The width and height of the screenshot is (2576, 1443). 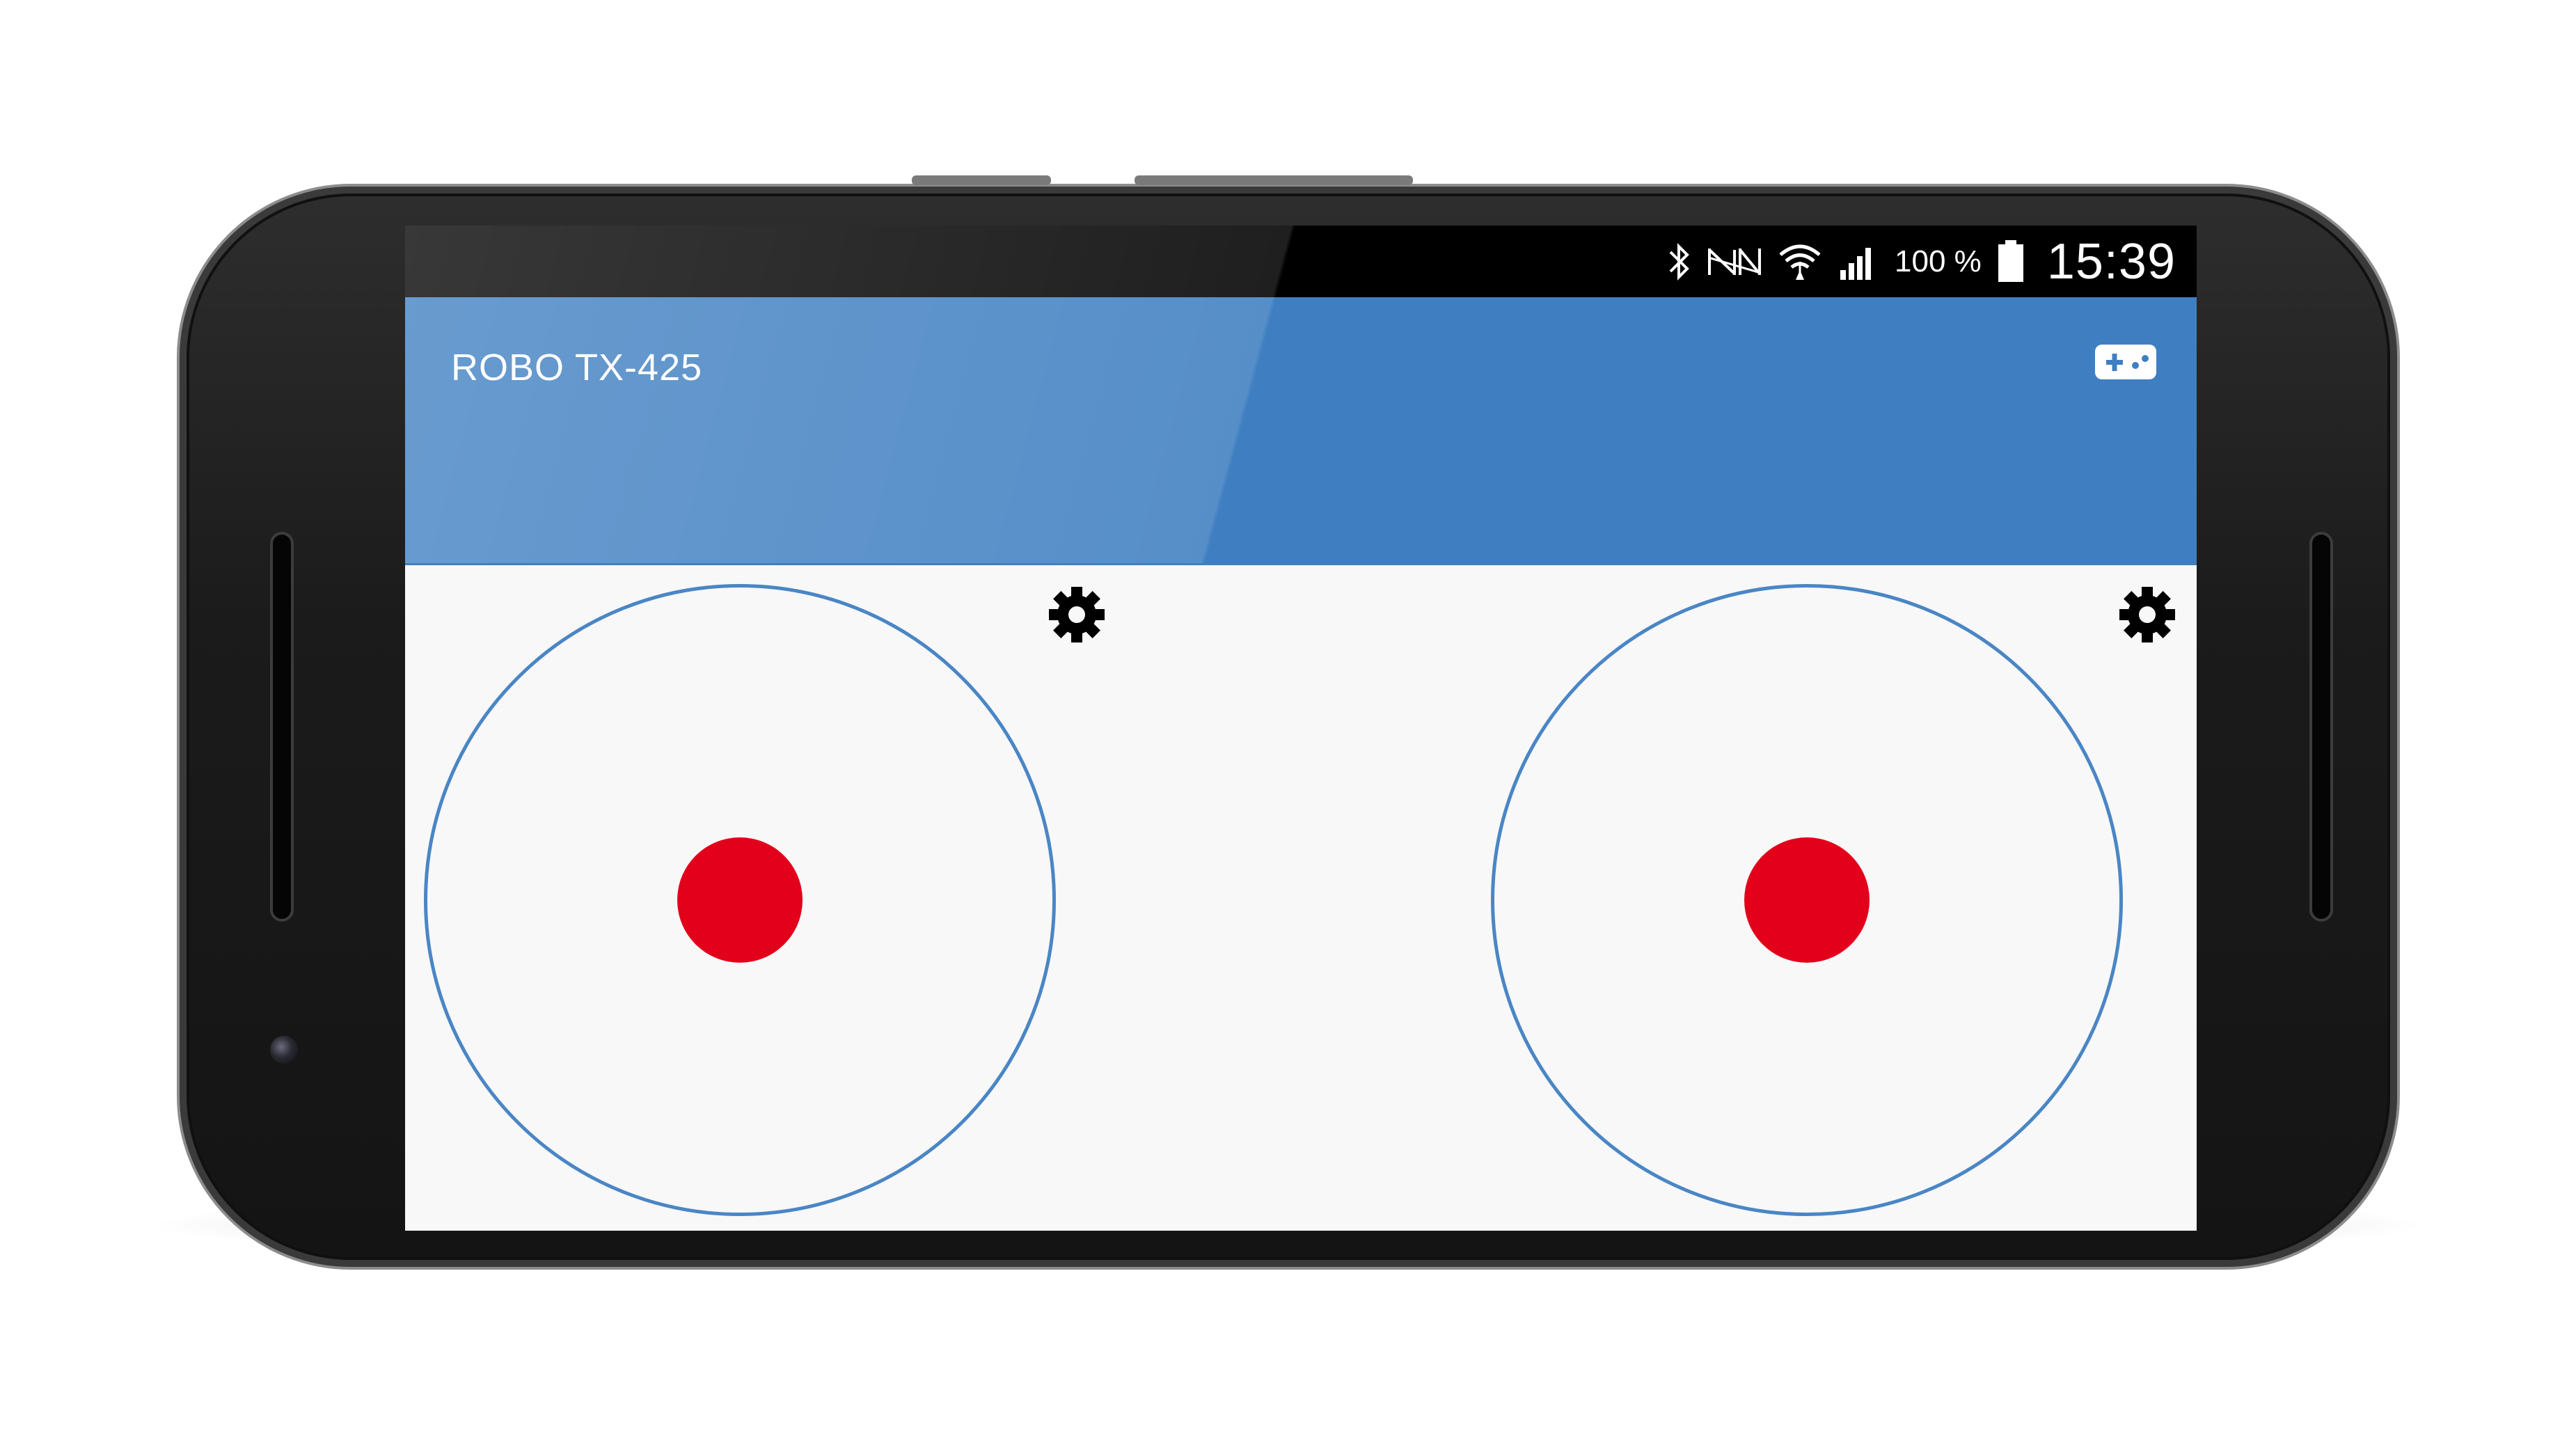 I want to click on battery-percent: 100 %, so click(x=1938, y=261).